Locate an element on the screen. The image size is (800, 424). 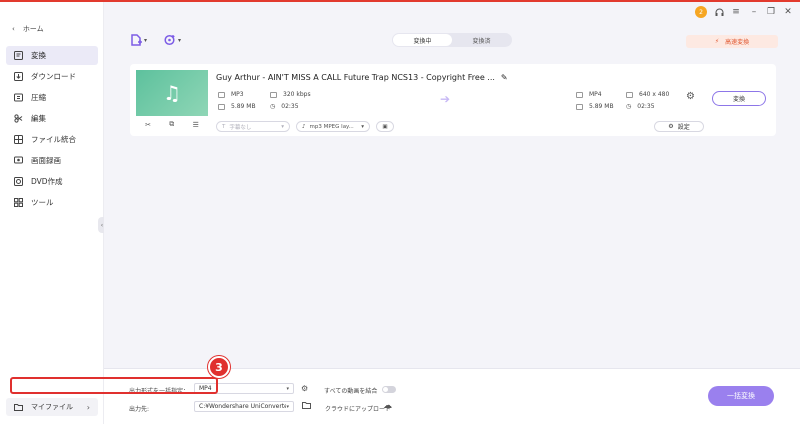
audio-icon: ♪ is located at coordinates (304, 126).